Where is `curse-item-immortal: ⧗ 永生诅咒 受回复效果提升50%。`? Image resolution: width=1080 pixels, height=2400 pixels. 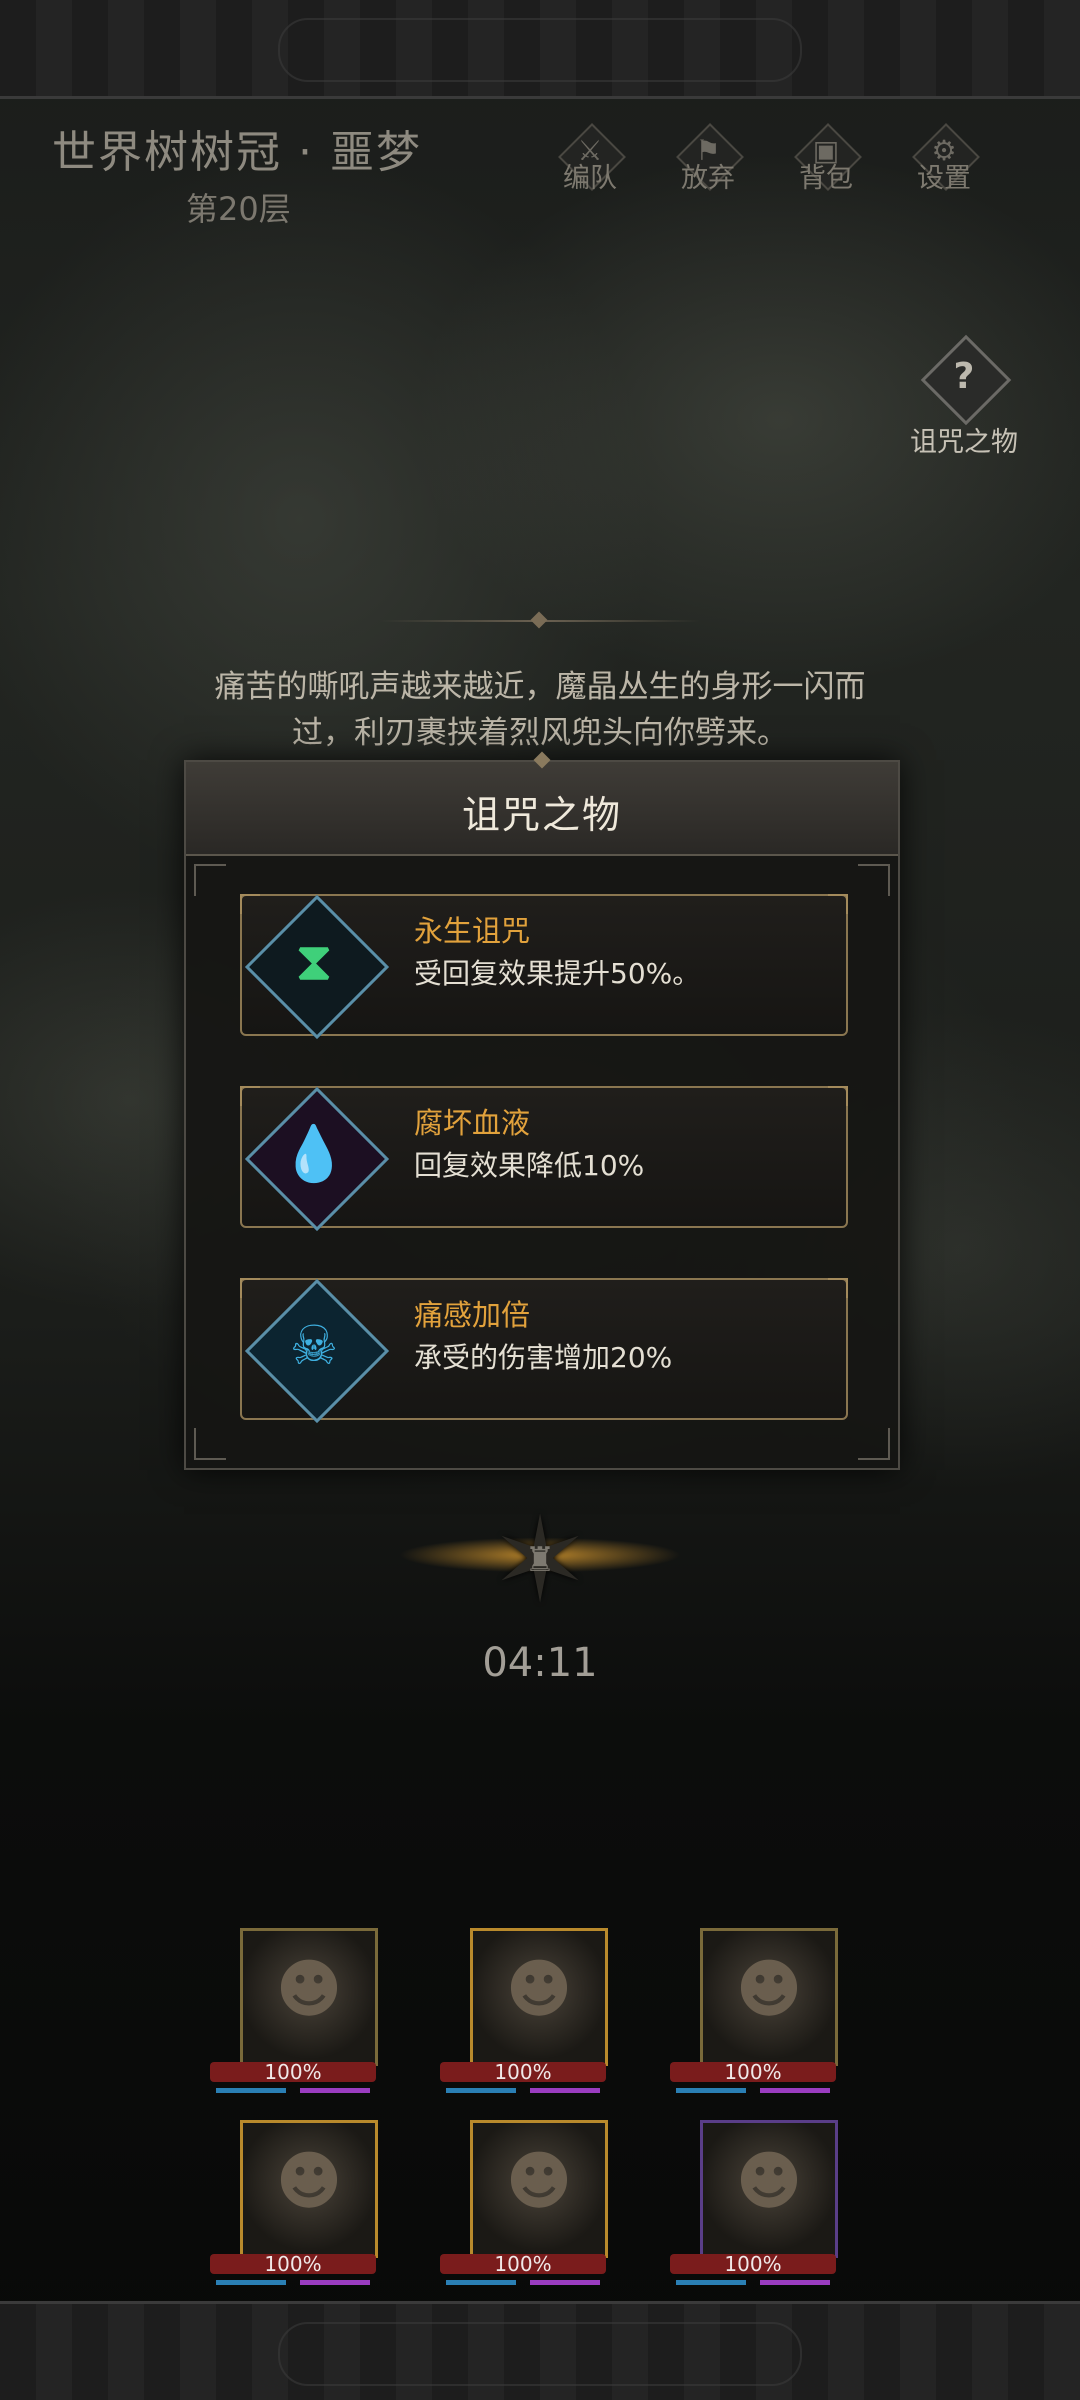
curse-item-immortal: ⧗ 永生诅咒 受回复效果提升50%。 is located at coordinates (544, 967).